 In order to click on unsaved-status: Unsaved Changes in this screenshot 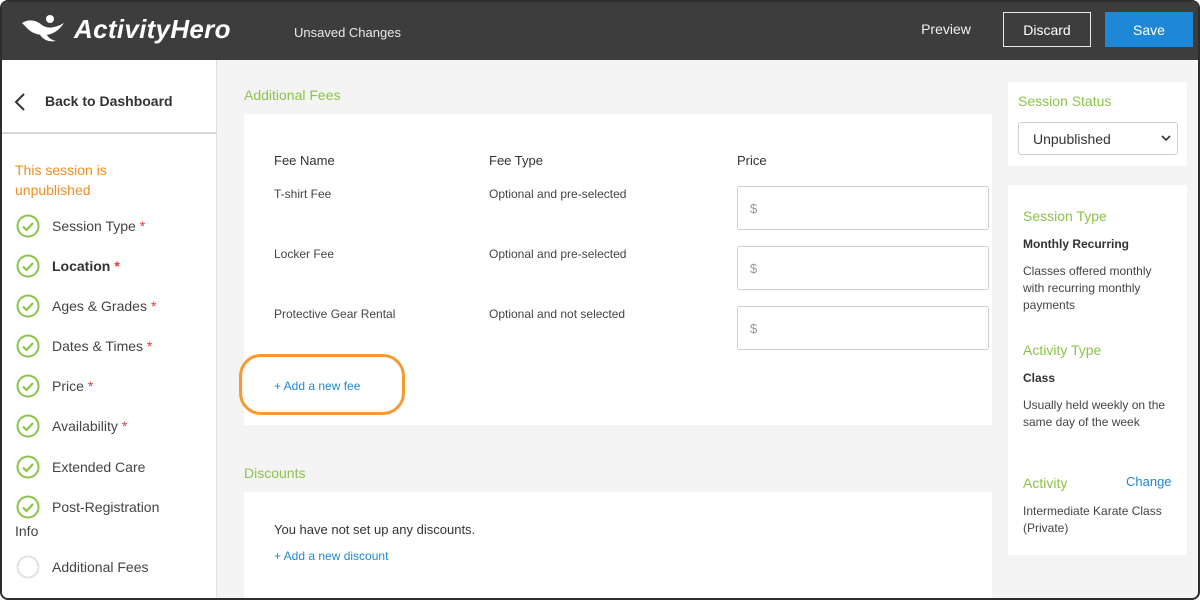, I will do `click(347, 32)`.